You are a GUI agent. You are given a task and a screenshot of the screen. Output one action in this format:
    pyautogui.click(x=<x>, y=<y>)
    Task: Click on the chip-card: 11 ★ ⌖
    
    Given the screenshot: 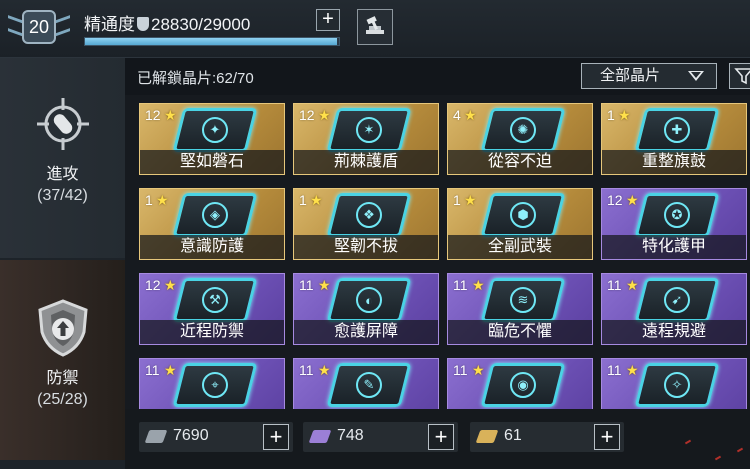 What is the action you would take?
    pyautogui.click(x=212, y=383)
    